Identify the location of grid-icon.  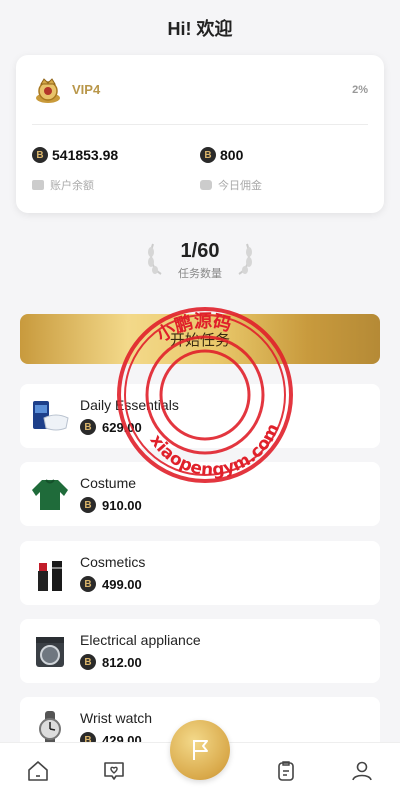
(206, 185).